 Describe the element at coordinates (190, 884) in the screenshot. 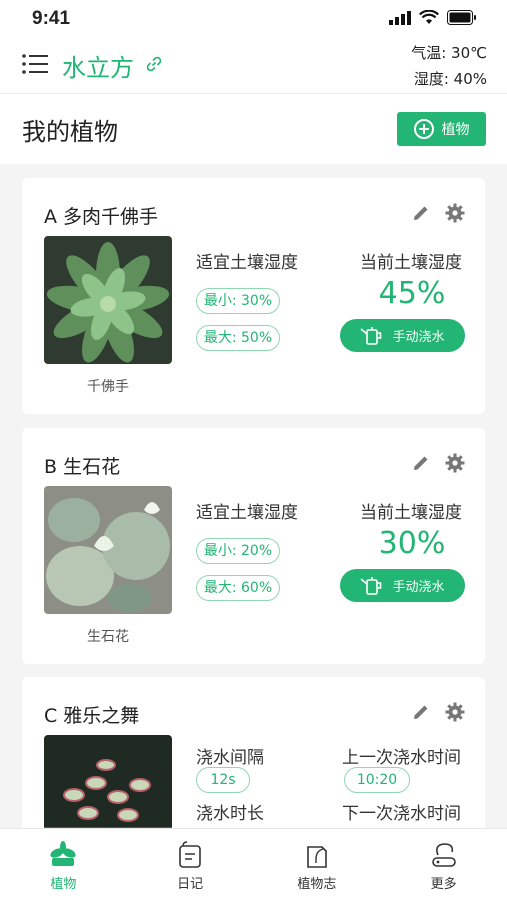

I see `tab-diary-label: 日记` at that location.